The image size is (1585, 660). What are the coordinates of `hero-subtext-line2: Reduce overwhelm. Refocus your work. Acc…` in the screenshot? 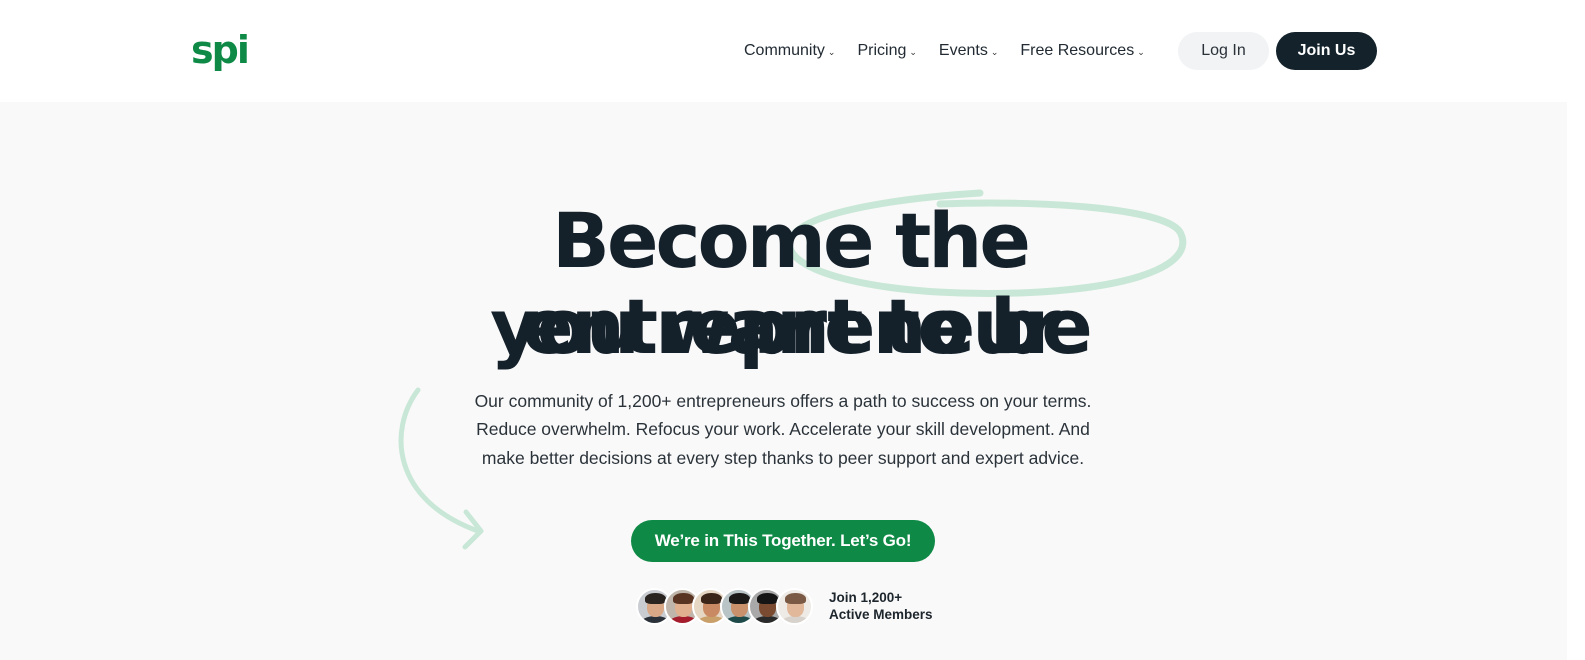 It's located at (783, 429).